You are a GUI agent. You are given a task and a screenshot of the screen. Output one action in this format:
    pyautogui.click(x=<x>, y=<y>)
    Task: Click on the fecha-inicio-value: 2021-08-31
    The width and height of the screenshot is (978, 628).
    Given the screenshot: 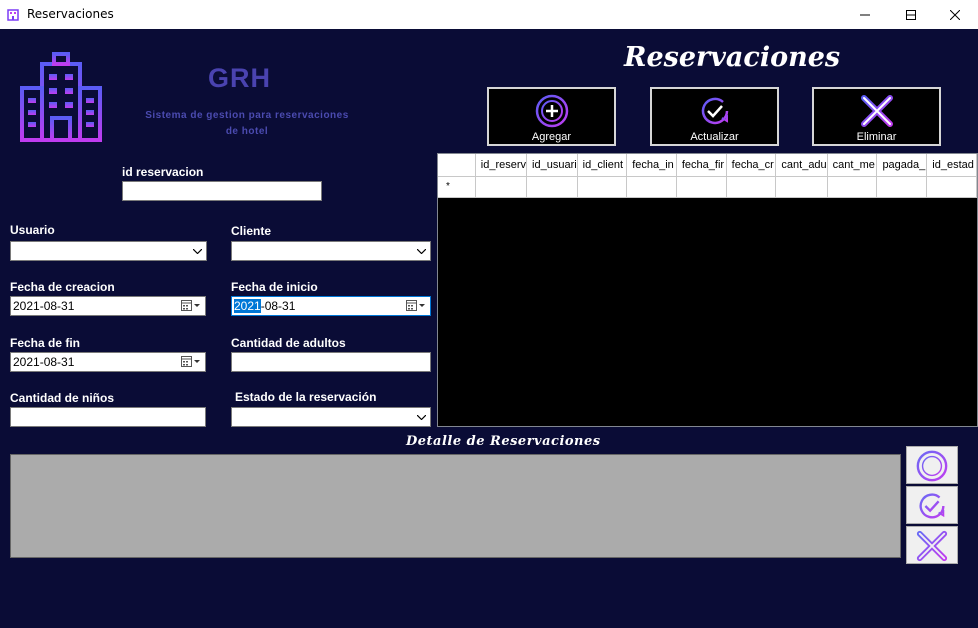 What is the action you would take?
    pyautogui.click(x=264, y=306)
    